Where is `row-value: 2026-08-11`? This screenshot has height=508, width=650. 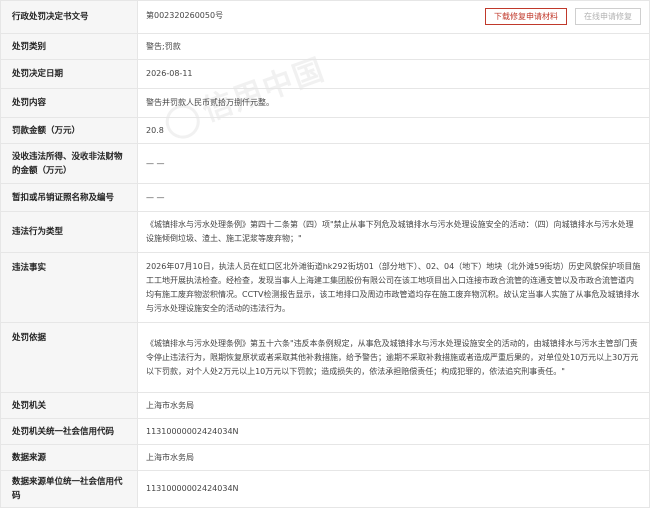 row-value: 2026-08-11 is located at coordinates (393, 74).